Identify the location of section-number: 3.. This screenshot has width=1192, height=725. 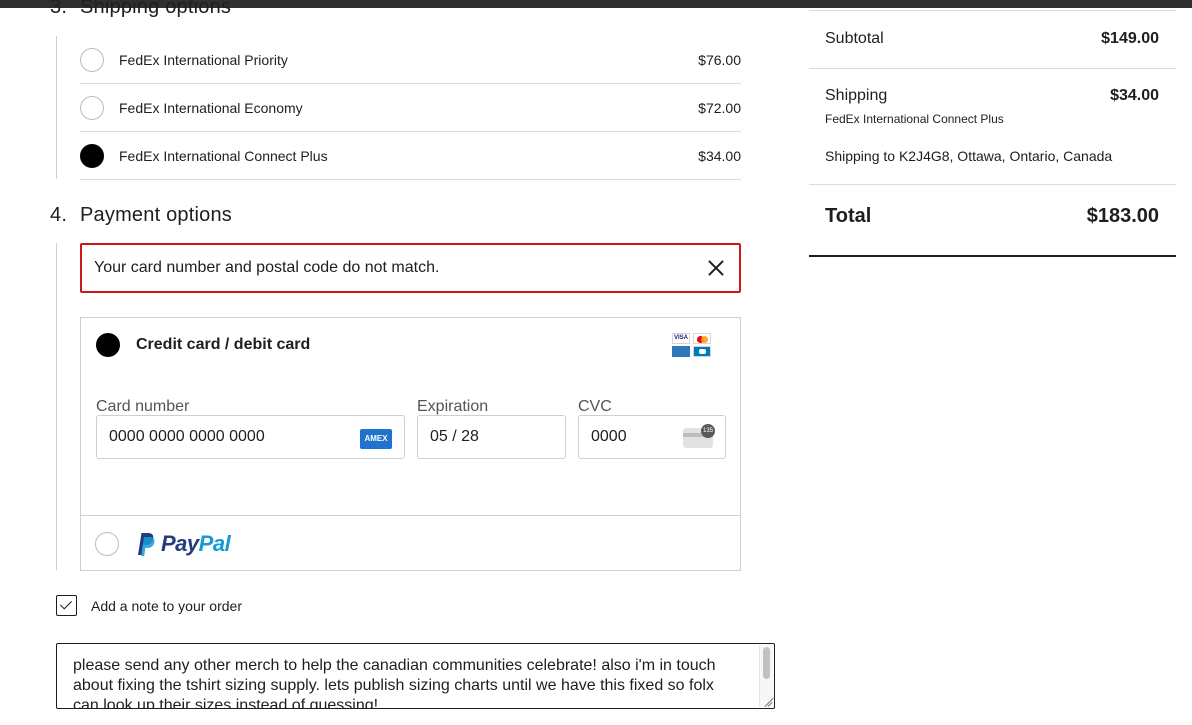
(59, 9).